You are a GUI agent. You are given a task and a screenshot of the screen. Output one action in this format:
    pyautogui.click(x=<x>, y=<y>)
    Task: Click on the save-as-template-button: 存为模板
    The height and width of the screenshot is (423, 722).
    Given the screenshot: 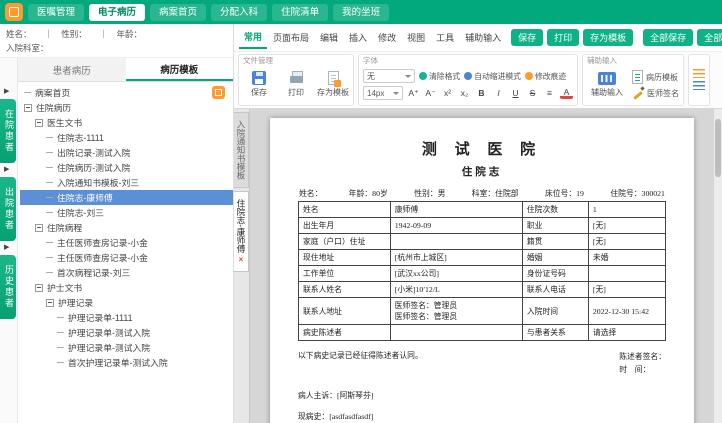 What is the action you would take?
    pyautogui.click(x=608, y=37)
    